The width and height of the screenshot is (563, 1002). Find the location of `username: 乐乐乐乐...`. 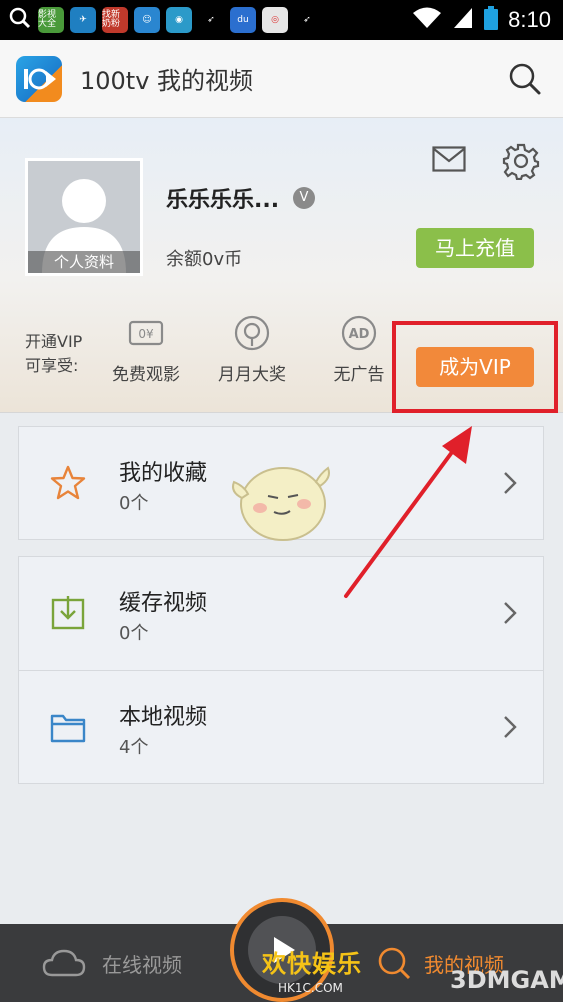

username: 乐乐乐乐... is located at coordinates (223, 200).